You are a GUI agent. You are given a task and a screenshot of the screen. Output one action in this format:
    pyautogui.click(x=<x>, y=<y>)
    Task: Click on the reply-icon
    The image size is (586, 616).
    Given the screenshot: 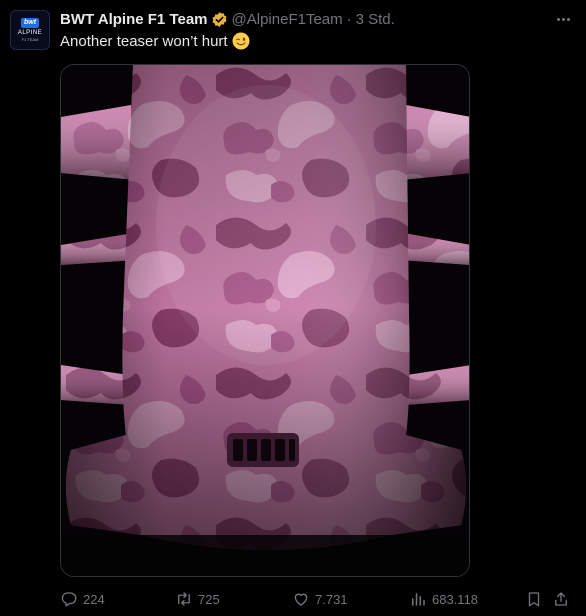 What is the action you would take?
    pyautogui.click(x=69, y=599)
    